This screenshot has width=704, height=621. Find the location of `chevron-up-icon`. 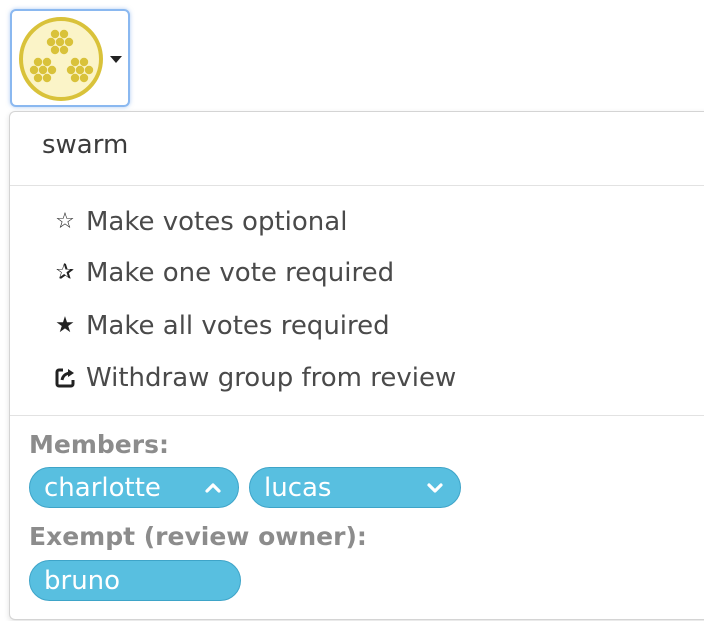

chevron-up-icon is located at coordinates (213, 488).